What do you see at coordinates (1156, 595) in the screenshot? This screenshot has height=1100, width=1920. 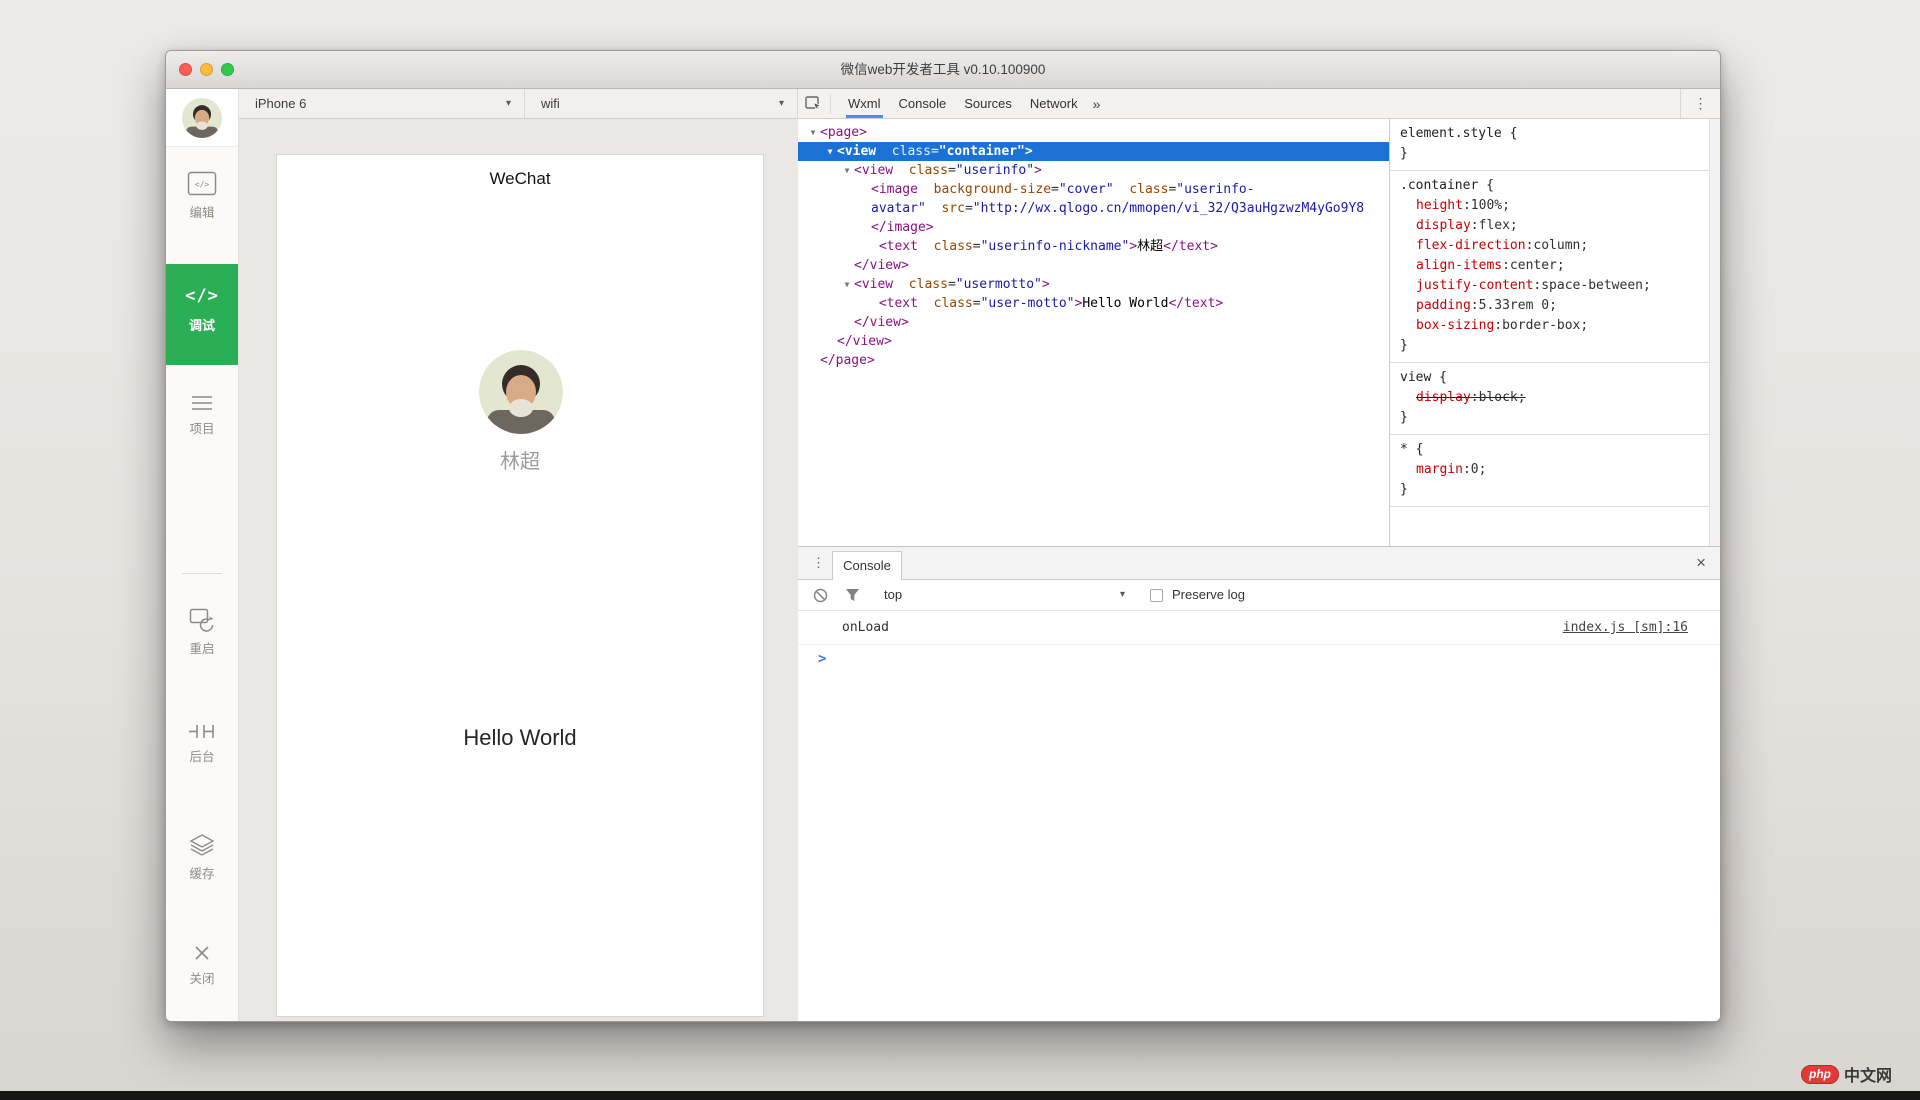 I see `preserve-log-checkbox` at bounding box center [1156, 595].